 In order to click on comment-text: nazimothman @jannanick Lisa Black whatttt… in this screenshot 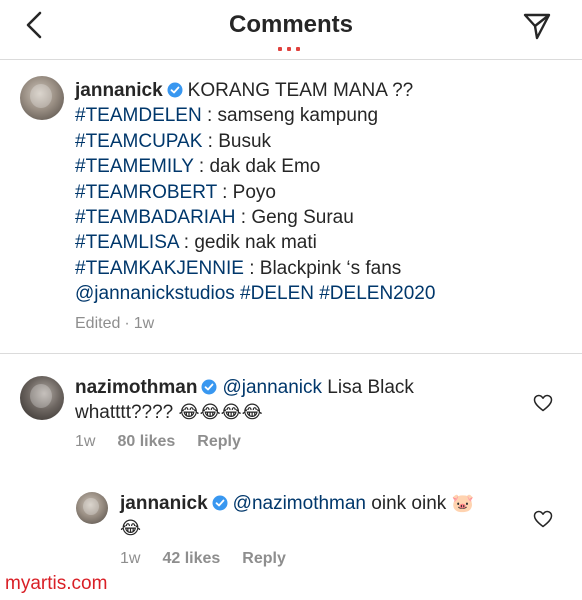, I will do `click(244, 400)`.